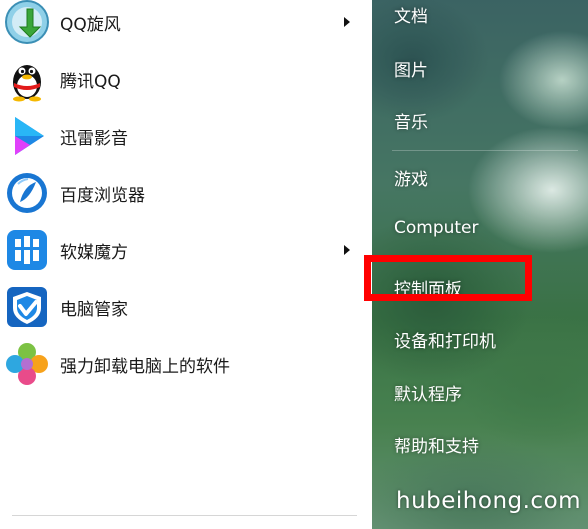  I want to click on program-item-xunlei-player: 迅雷影音, so click(184, 136).